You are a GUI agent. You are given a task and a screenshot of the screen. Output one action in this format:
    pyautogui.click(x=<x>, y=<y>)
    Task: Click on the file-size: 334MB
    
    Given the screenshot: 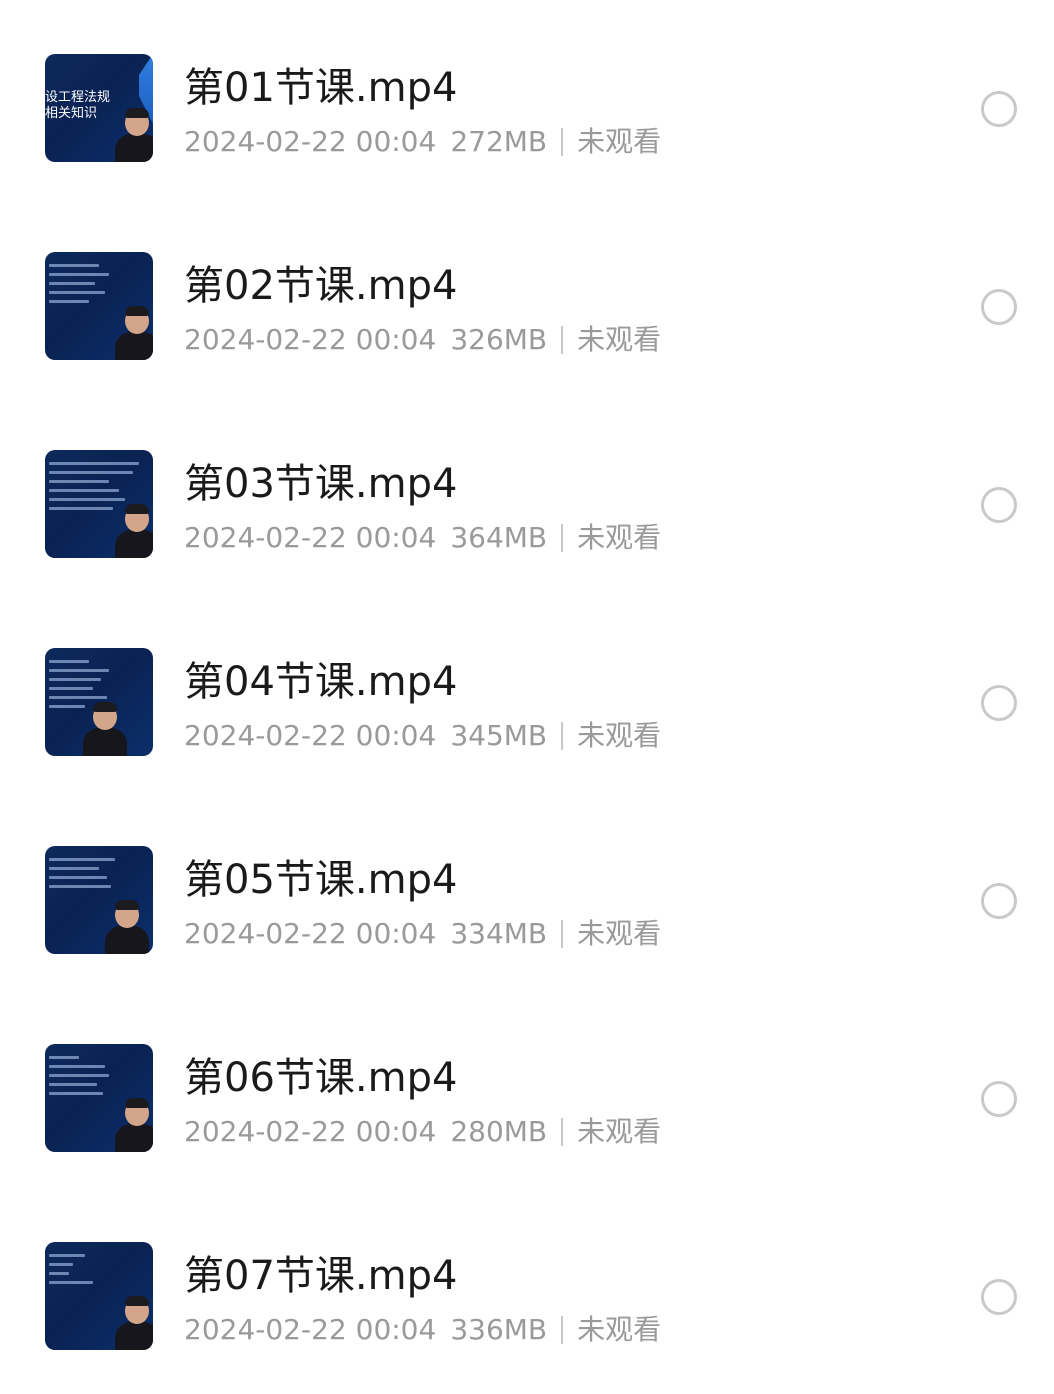 What is the action you would take?
    pyautogui.click(x=499, y=933)
    